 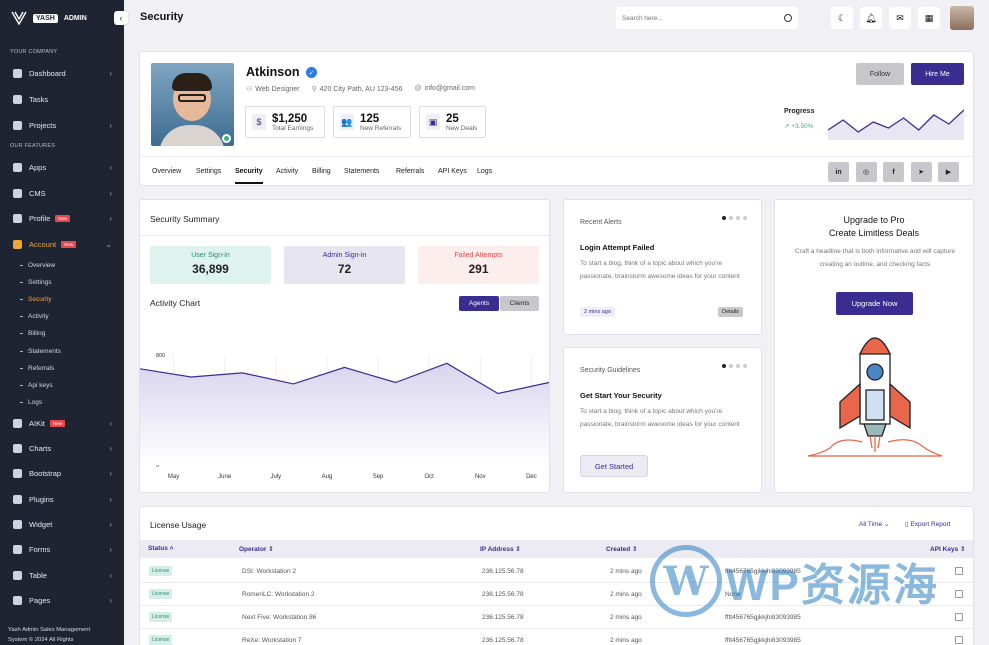 I want to click on new-deals-icon: ▣, so click(x=433, y=122).